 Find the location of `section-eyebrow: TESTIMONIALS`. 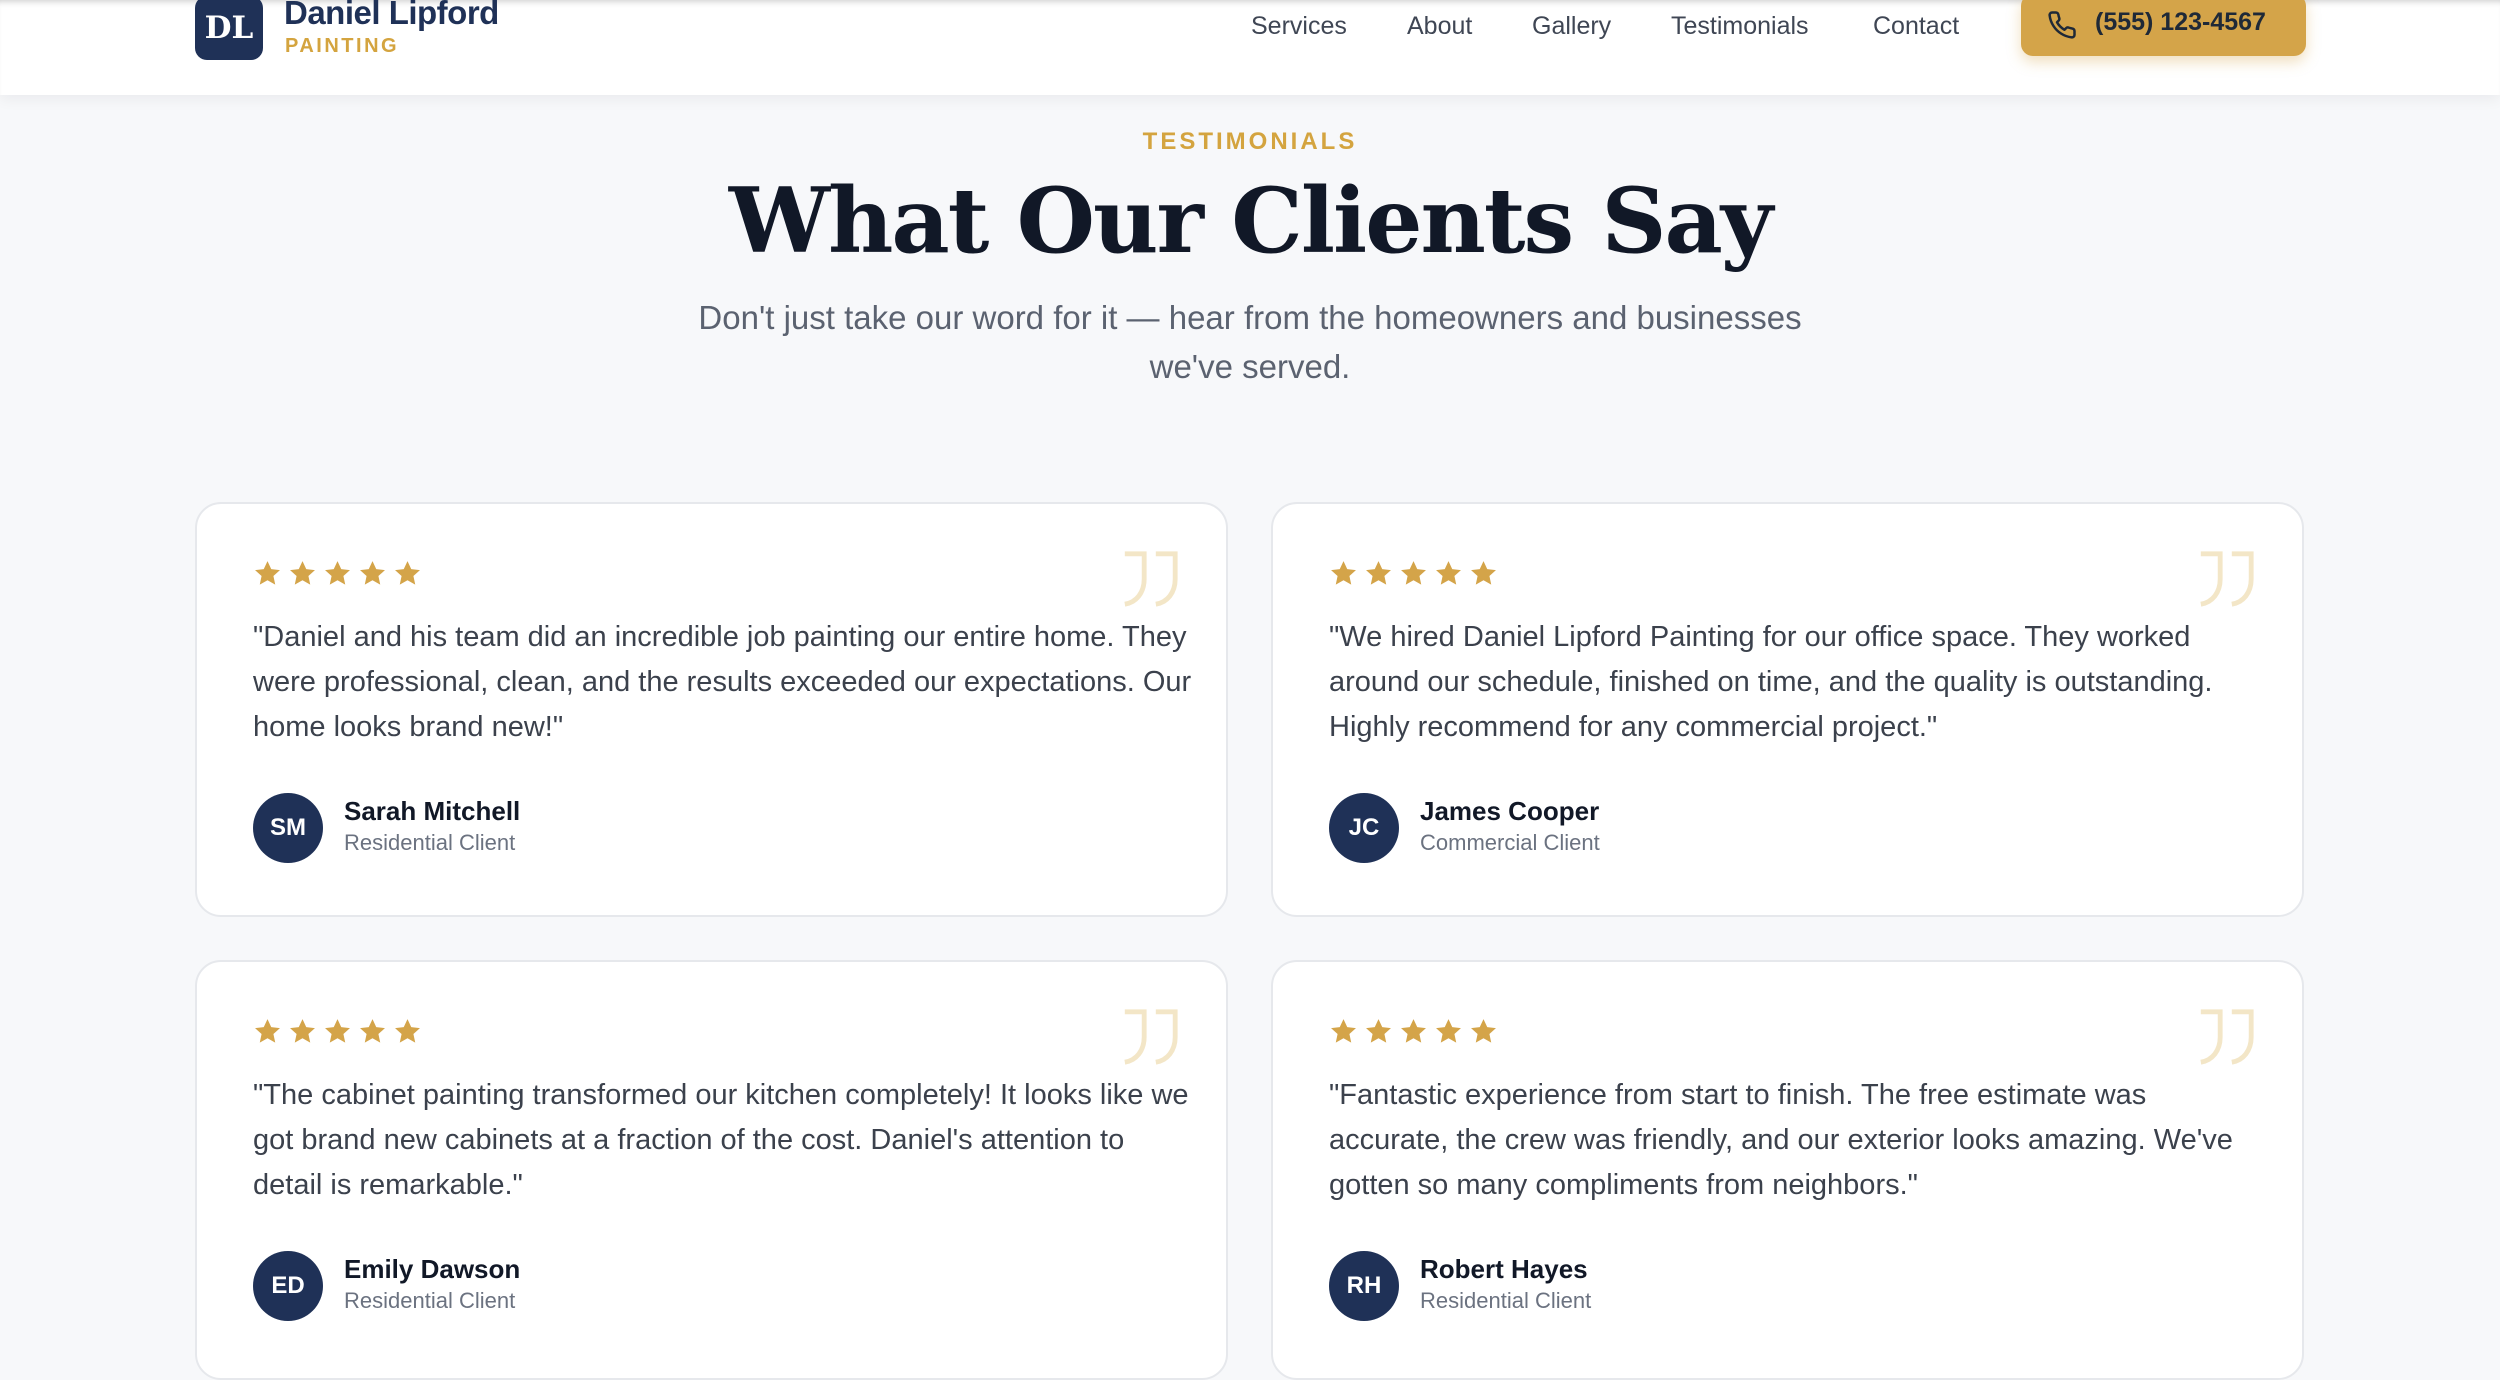

section-eyebrow: TESTIMONIALS is located at coordinates (1250, 141).